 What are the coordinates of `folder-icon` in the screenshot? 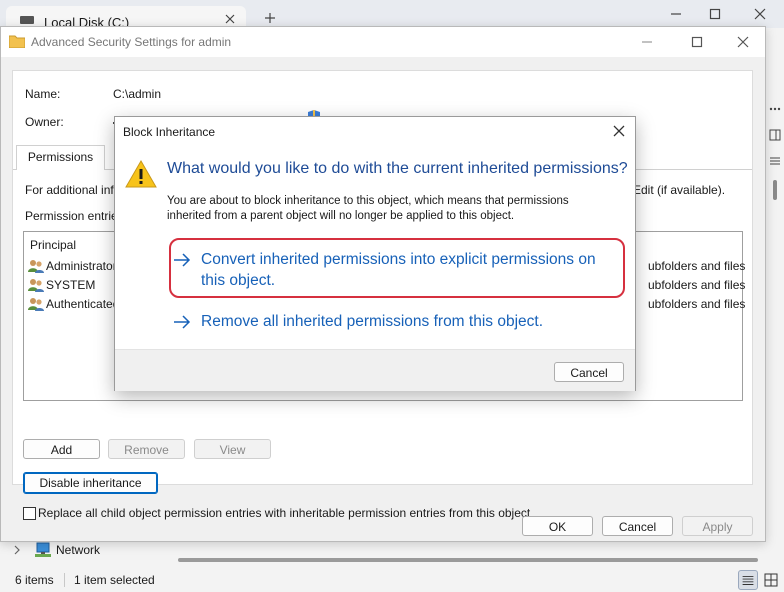 It's located at (17, 41).